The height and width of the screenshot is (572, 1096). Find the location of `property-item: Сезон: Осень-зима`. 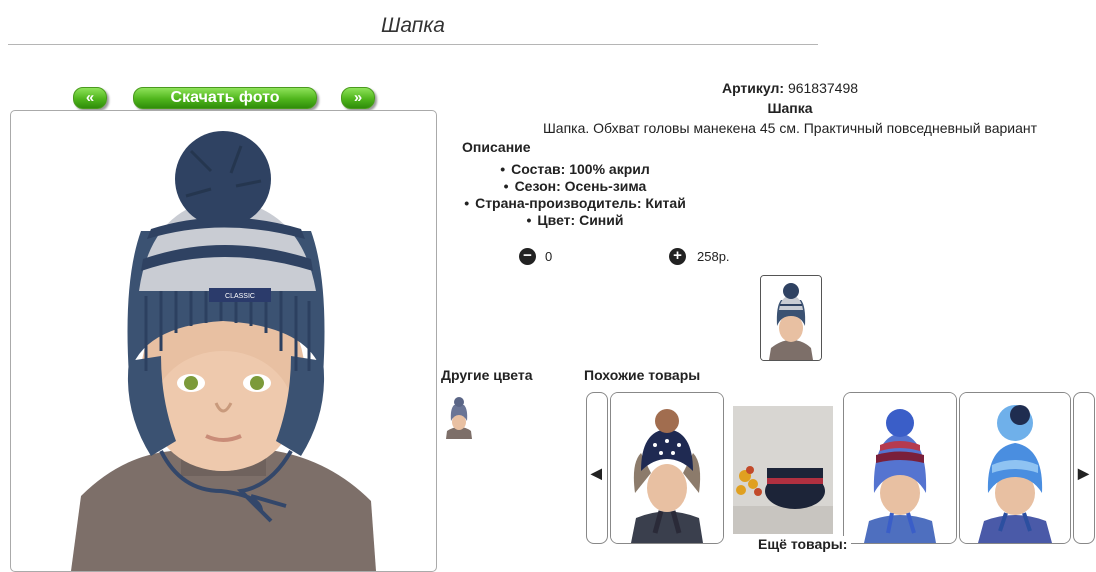

property-item: Сезон: Осень-зима is located at coordinates (575, 186).